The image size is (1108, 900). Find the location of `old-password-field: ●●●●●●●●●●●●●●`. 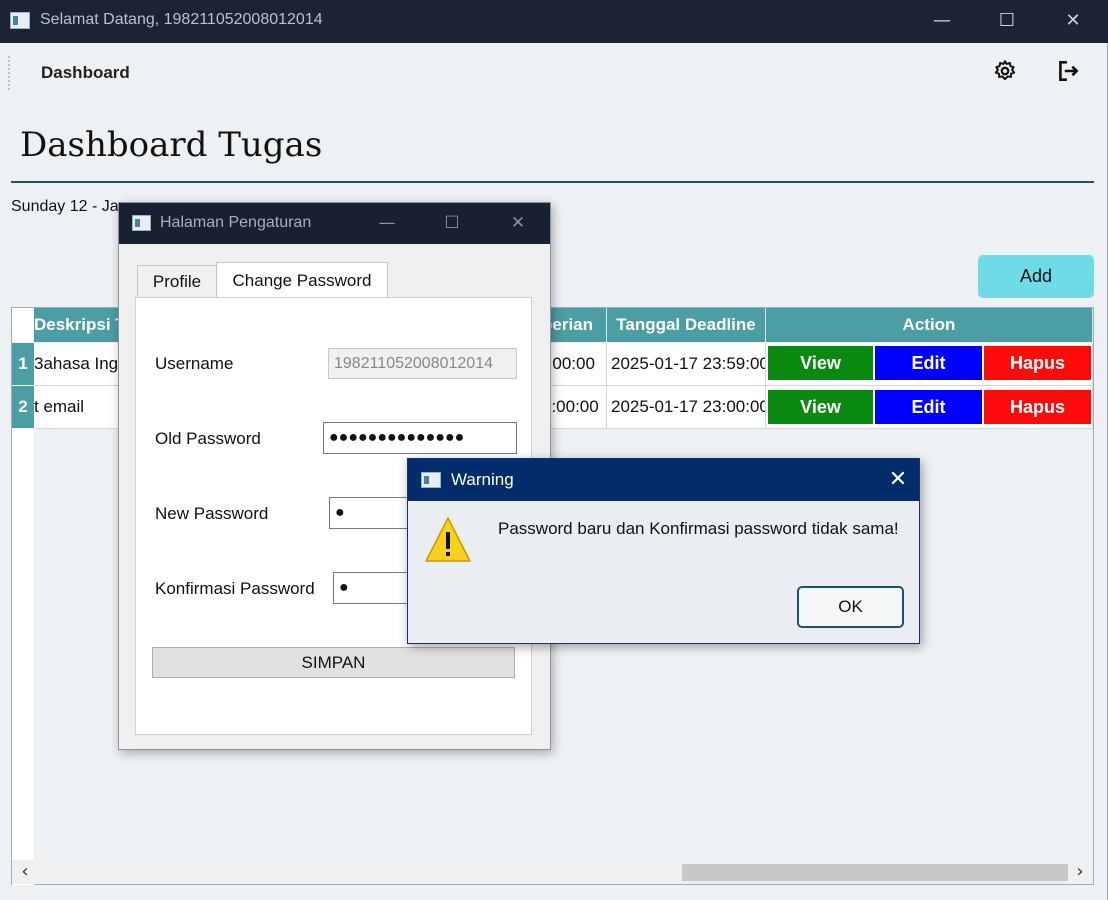

old-password-field: ●●●●●●●●●●●●●● is located at coordinates (420, 438).